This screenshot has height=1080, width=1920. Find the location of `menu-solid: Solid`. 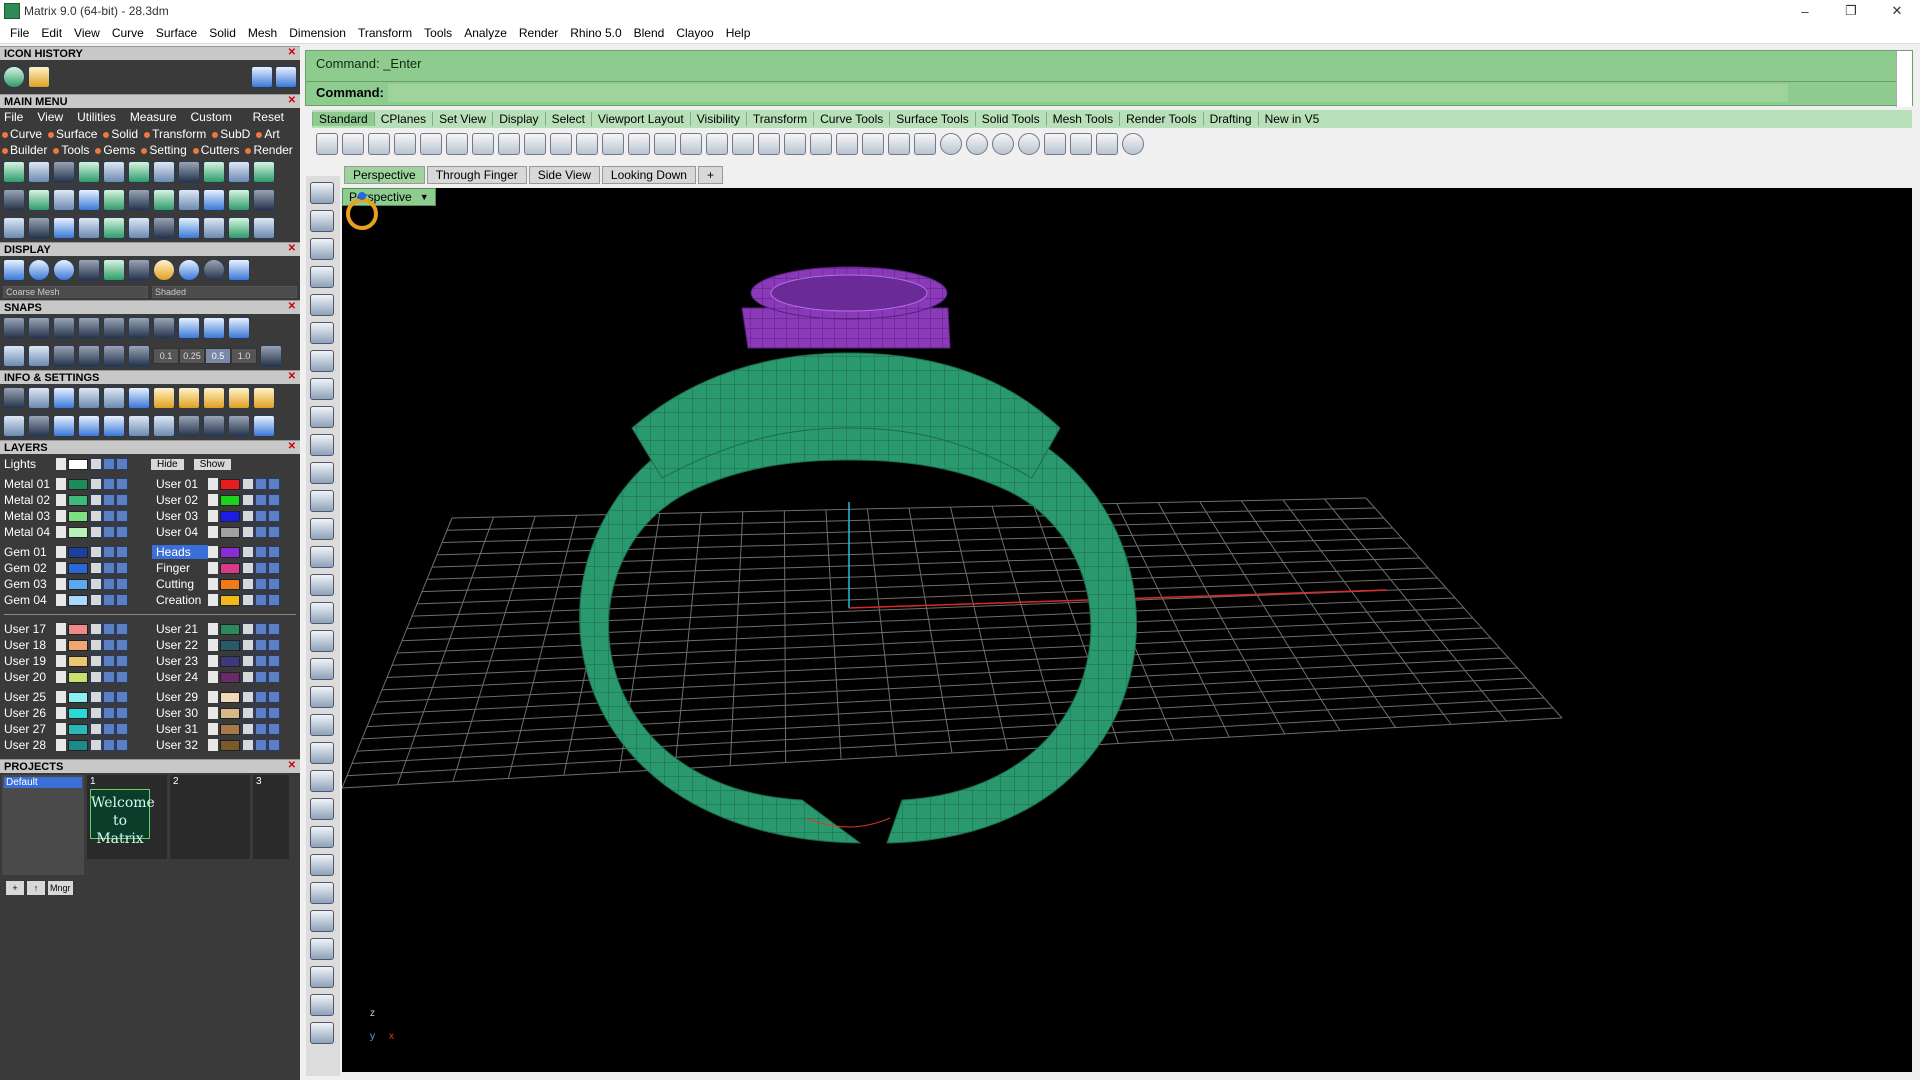

menu-solid: Solid is located at coordinates (222, 33).